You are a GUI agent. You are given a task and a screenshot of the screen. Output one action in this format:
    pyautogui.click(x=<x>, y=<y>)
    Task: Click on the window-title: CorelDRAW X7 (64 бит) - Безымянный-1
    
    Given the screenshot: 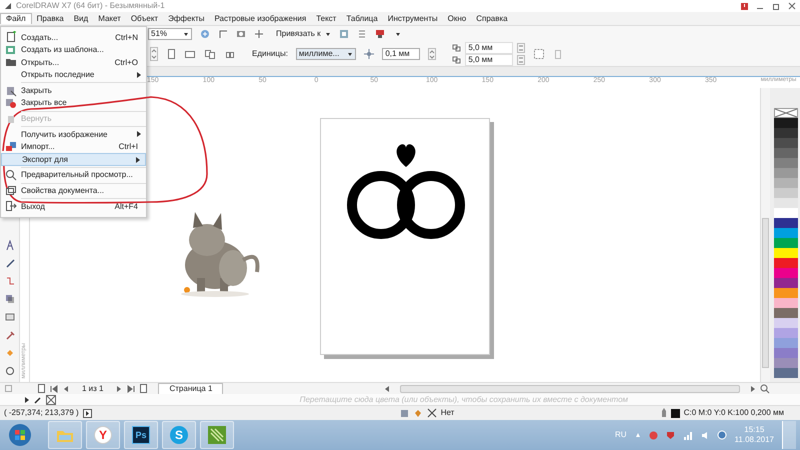 What is the action you would take?
    pyautogui.click(x=90, y=6)
    